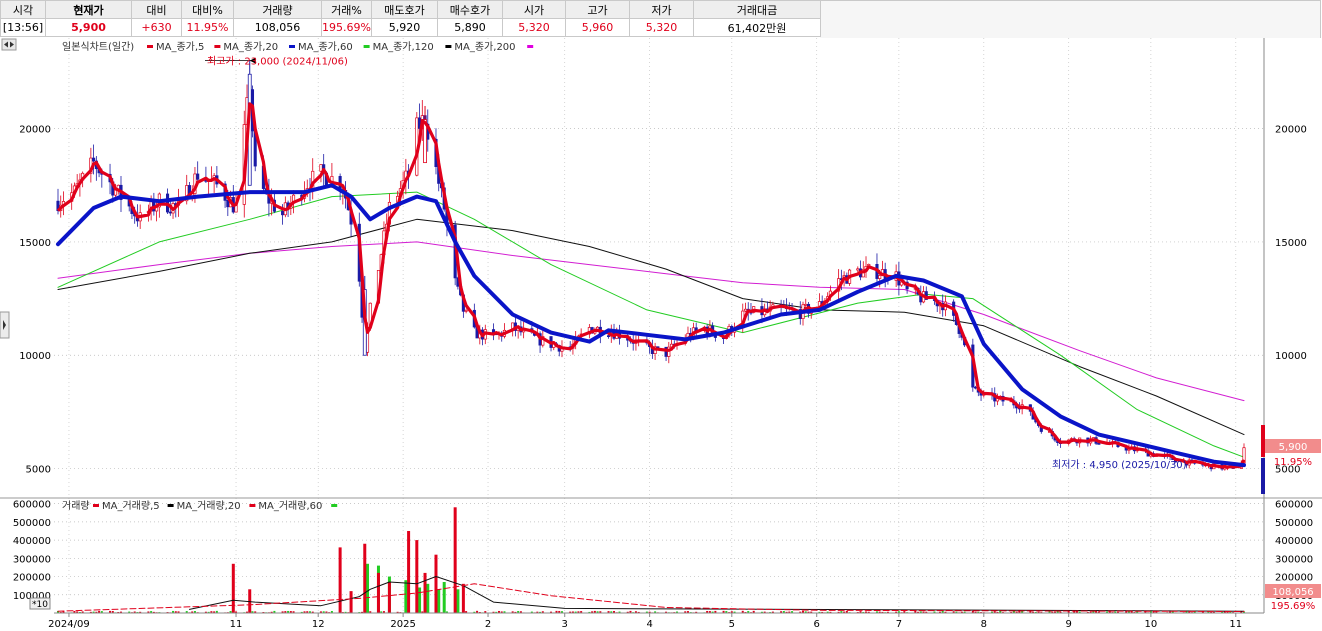 This screenshot has height=631, width=1322. I want to click on value-low: 5,320, so click(661, 27).